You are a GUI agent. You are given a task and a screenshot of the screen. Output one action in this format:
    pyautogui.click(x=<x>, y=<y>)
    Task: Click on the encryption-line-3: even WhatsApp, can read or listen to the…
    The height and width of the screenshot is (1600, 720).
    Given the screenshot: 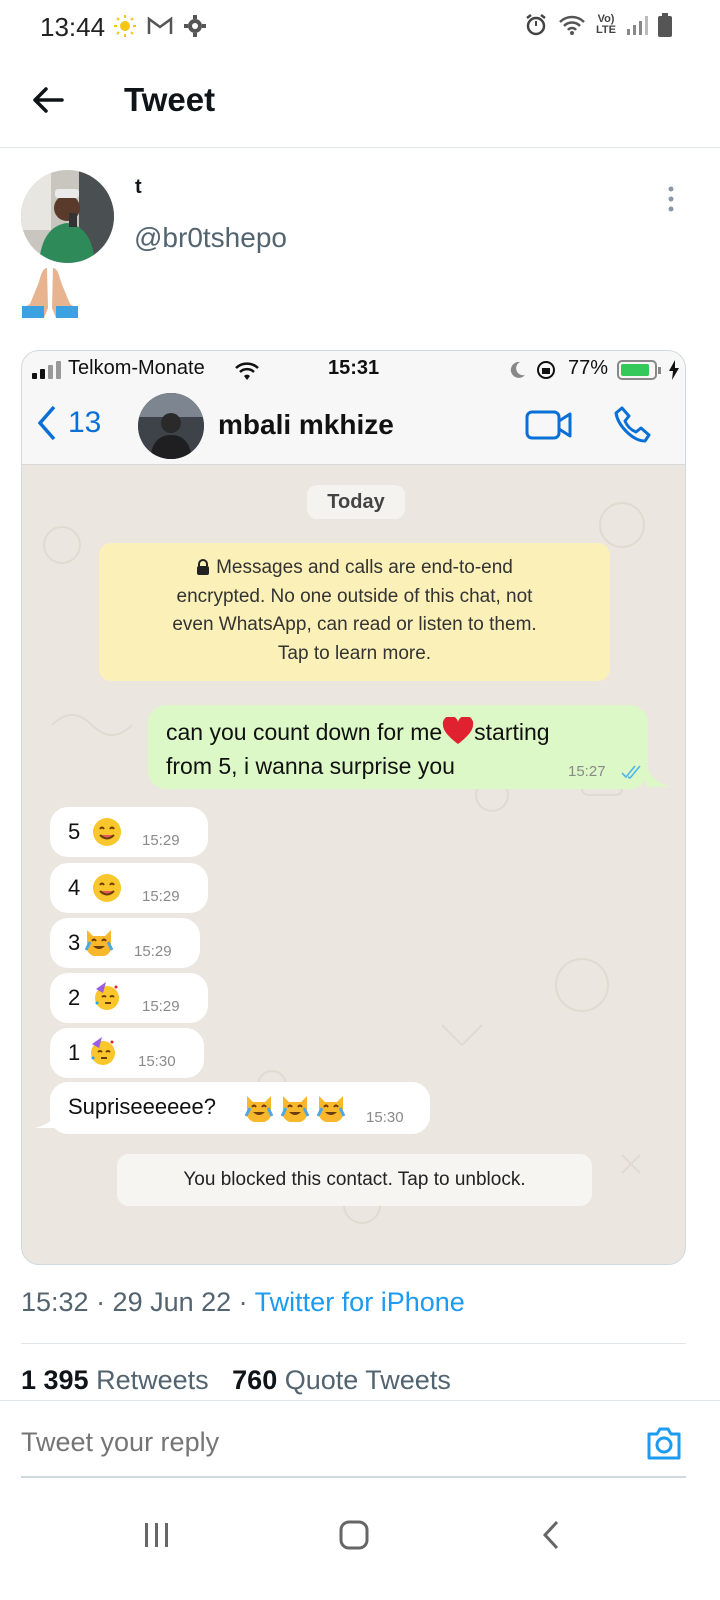 What is the action you would take?
    pyautogui.click(x=354, y=624)
    